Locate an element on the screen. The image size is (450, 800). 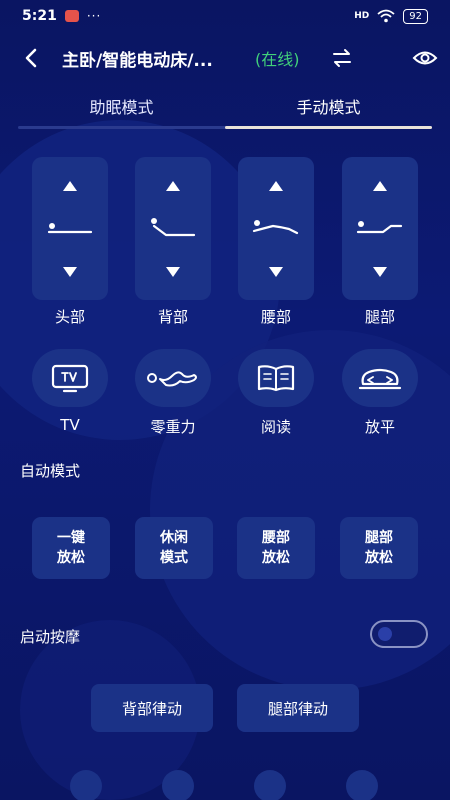
leg-relax-button: 腿部放松 is located at coordinates (379, 548).